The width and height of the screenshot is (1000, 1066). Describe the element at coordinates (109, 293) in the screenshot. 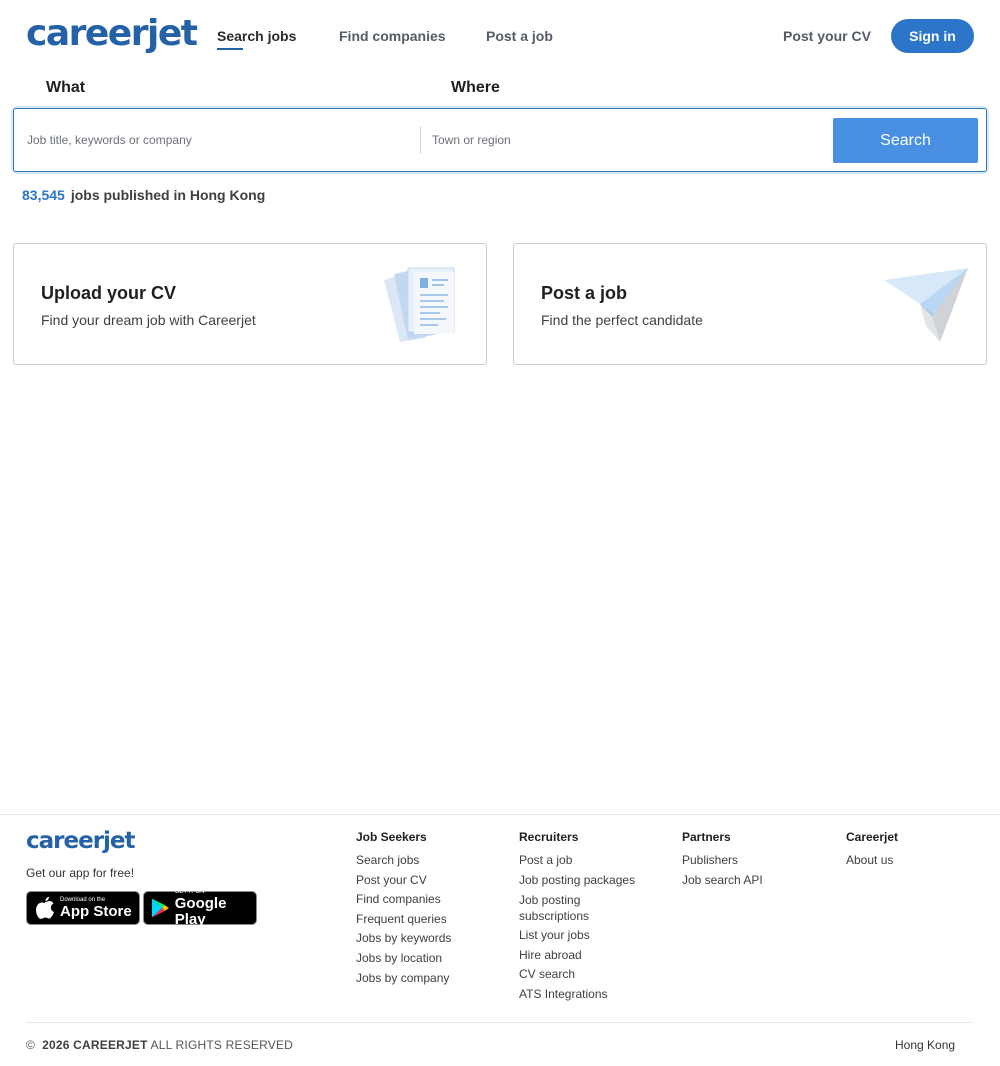

I see `card-title: Upload your CV` at that location.